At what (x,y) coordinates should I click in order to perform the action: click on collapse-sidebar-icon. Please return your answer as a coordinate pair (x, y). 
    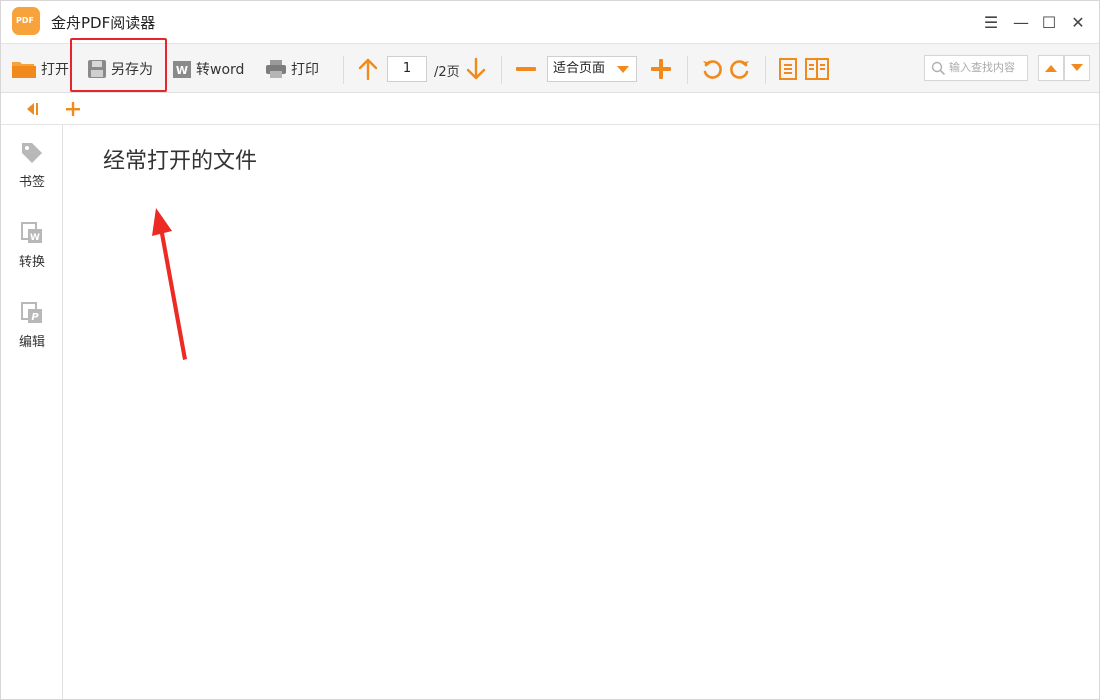
    Looking at the image, I should click on (32, 109).